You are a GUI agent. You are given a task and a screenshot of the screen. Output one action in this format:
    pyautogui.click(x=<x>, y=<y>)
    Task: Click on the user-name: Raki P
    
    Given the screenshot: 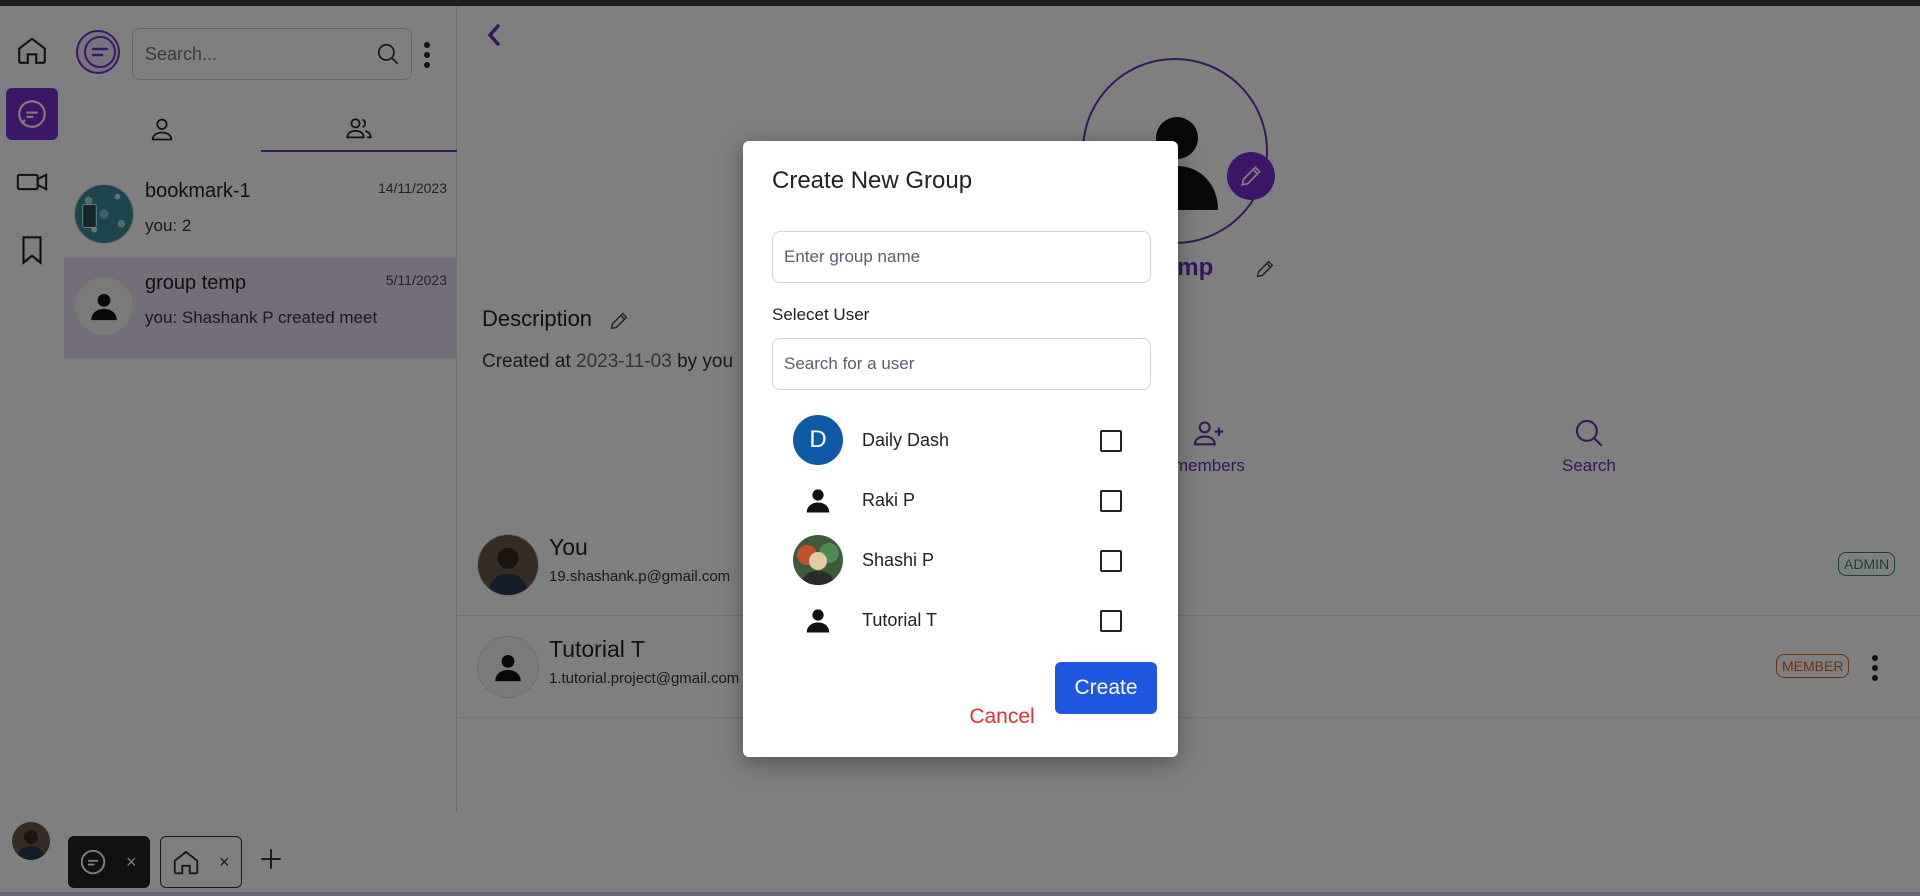 What is the action you would take?
    pyautogui.click(x=889, y=500)
    